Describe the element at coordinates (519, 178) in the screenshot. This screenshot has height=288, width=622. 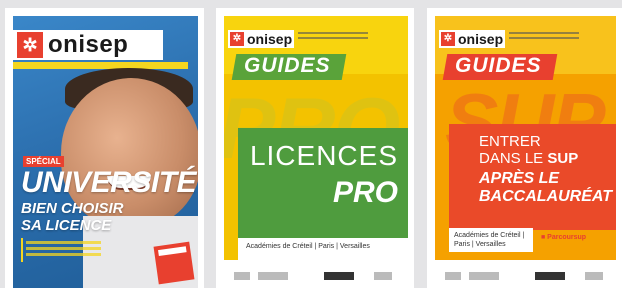
I see `cover-title-line3: APRÈS LE` at that location.